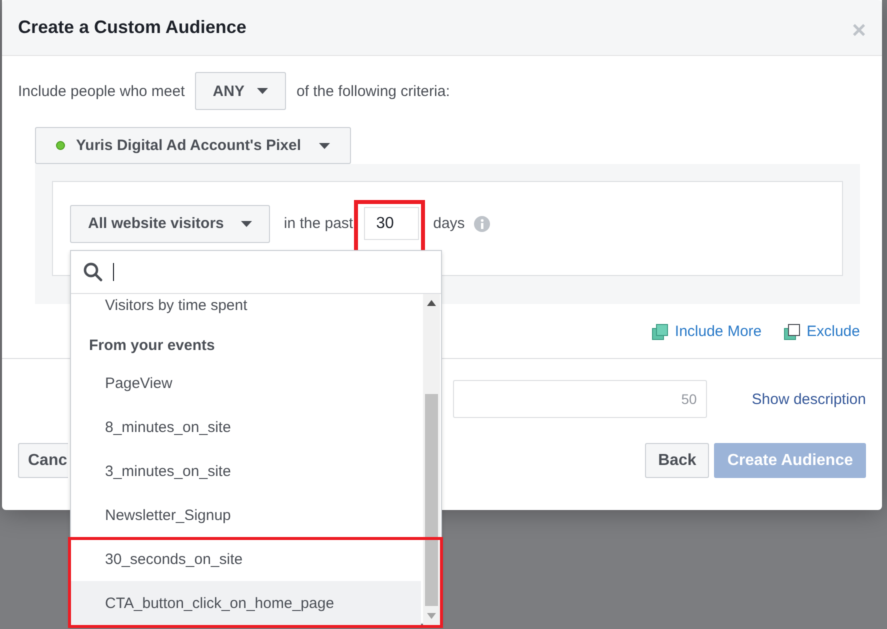 The height and width of the screenshot is (629, 887). I want to click on search-field, so click(256, 272).